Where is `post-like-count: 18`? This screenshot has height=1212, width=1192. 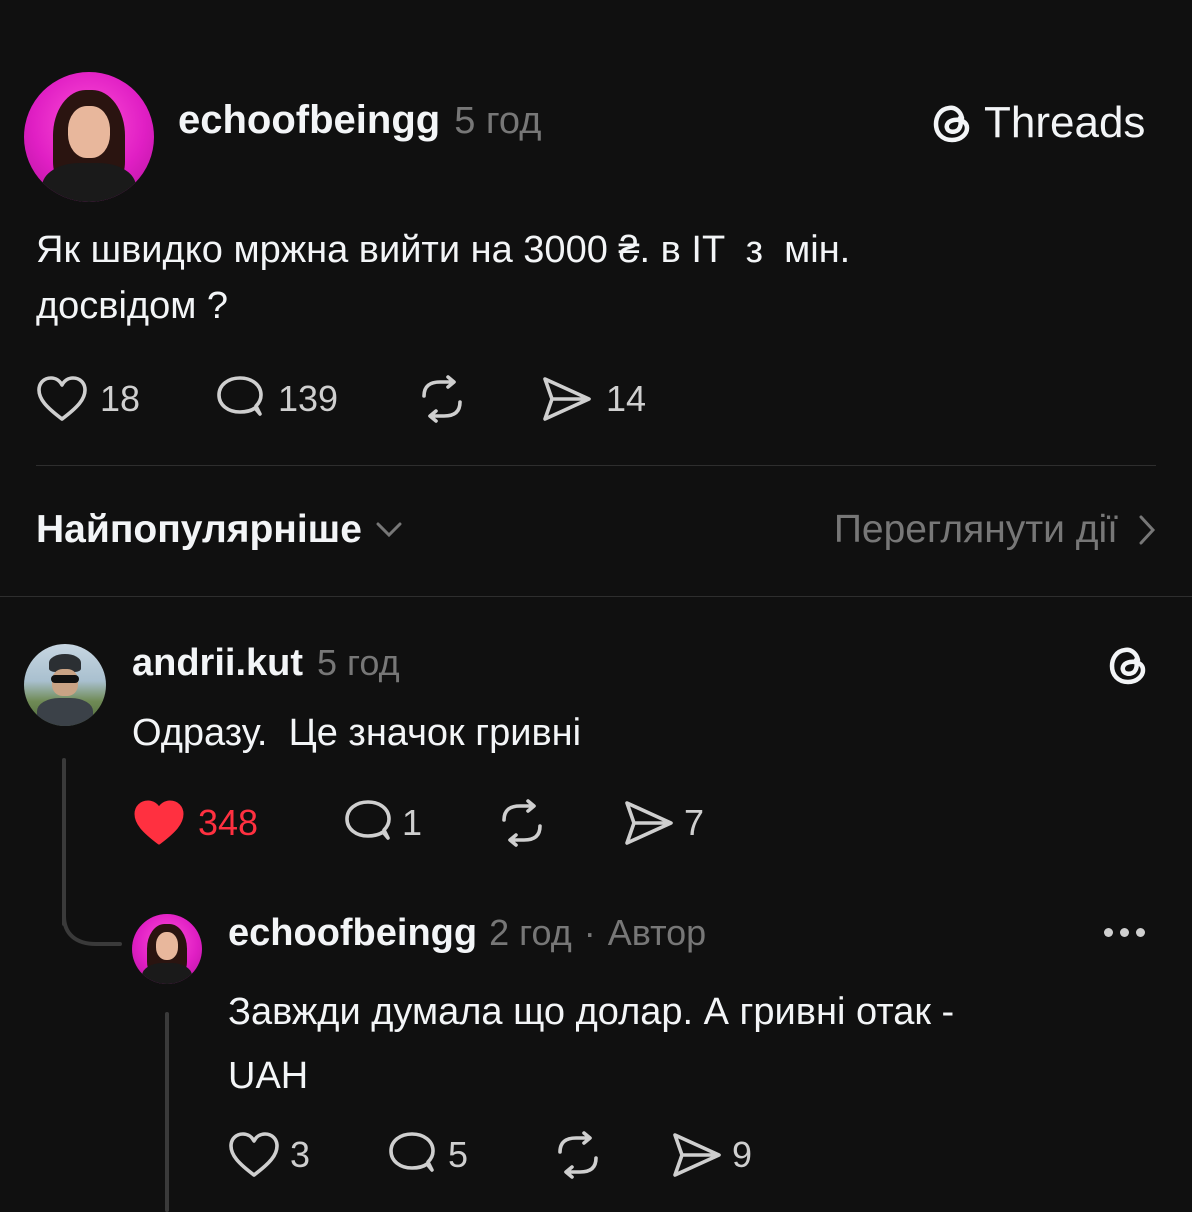
post-like-count: 18 is located at coordinates (120, 398).